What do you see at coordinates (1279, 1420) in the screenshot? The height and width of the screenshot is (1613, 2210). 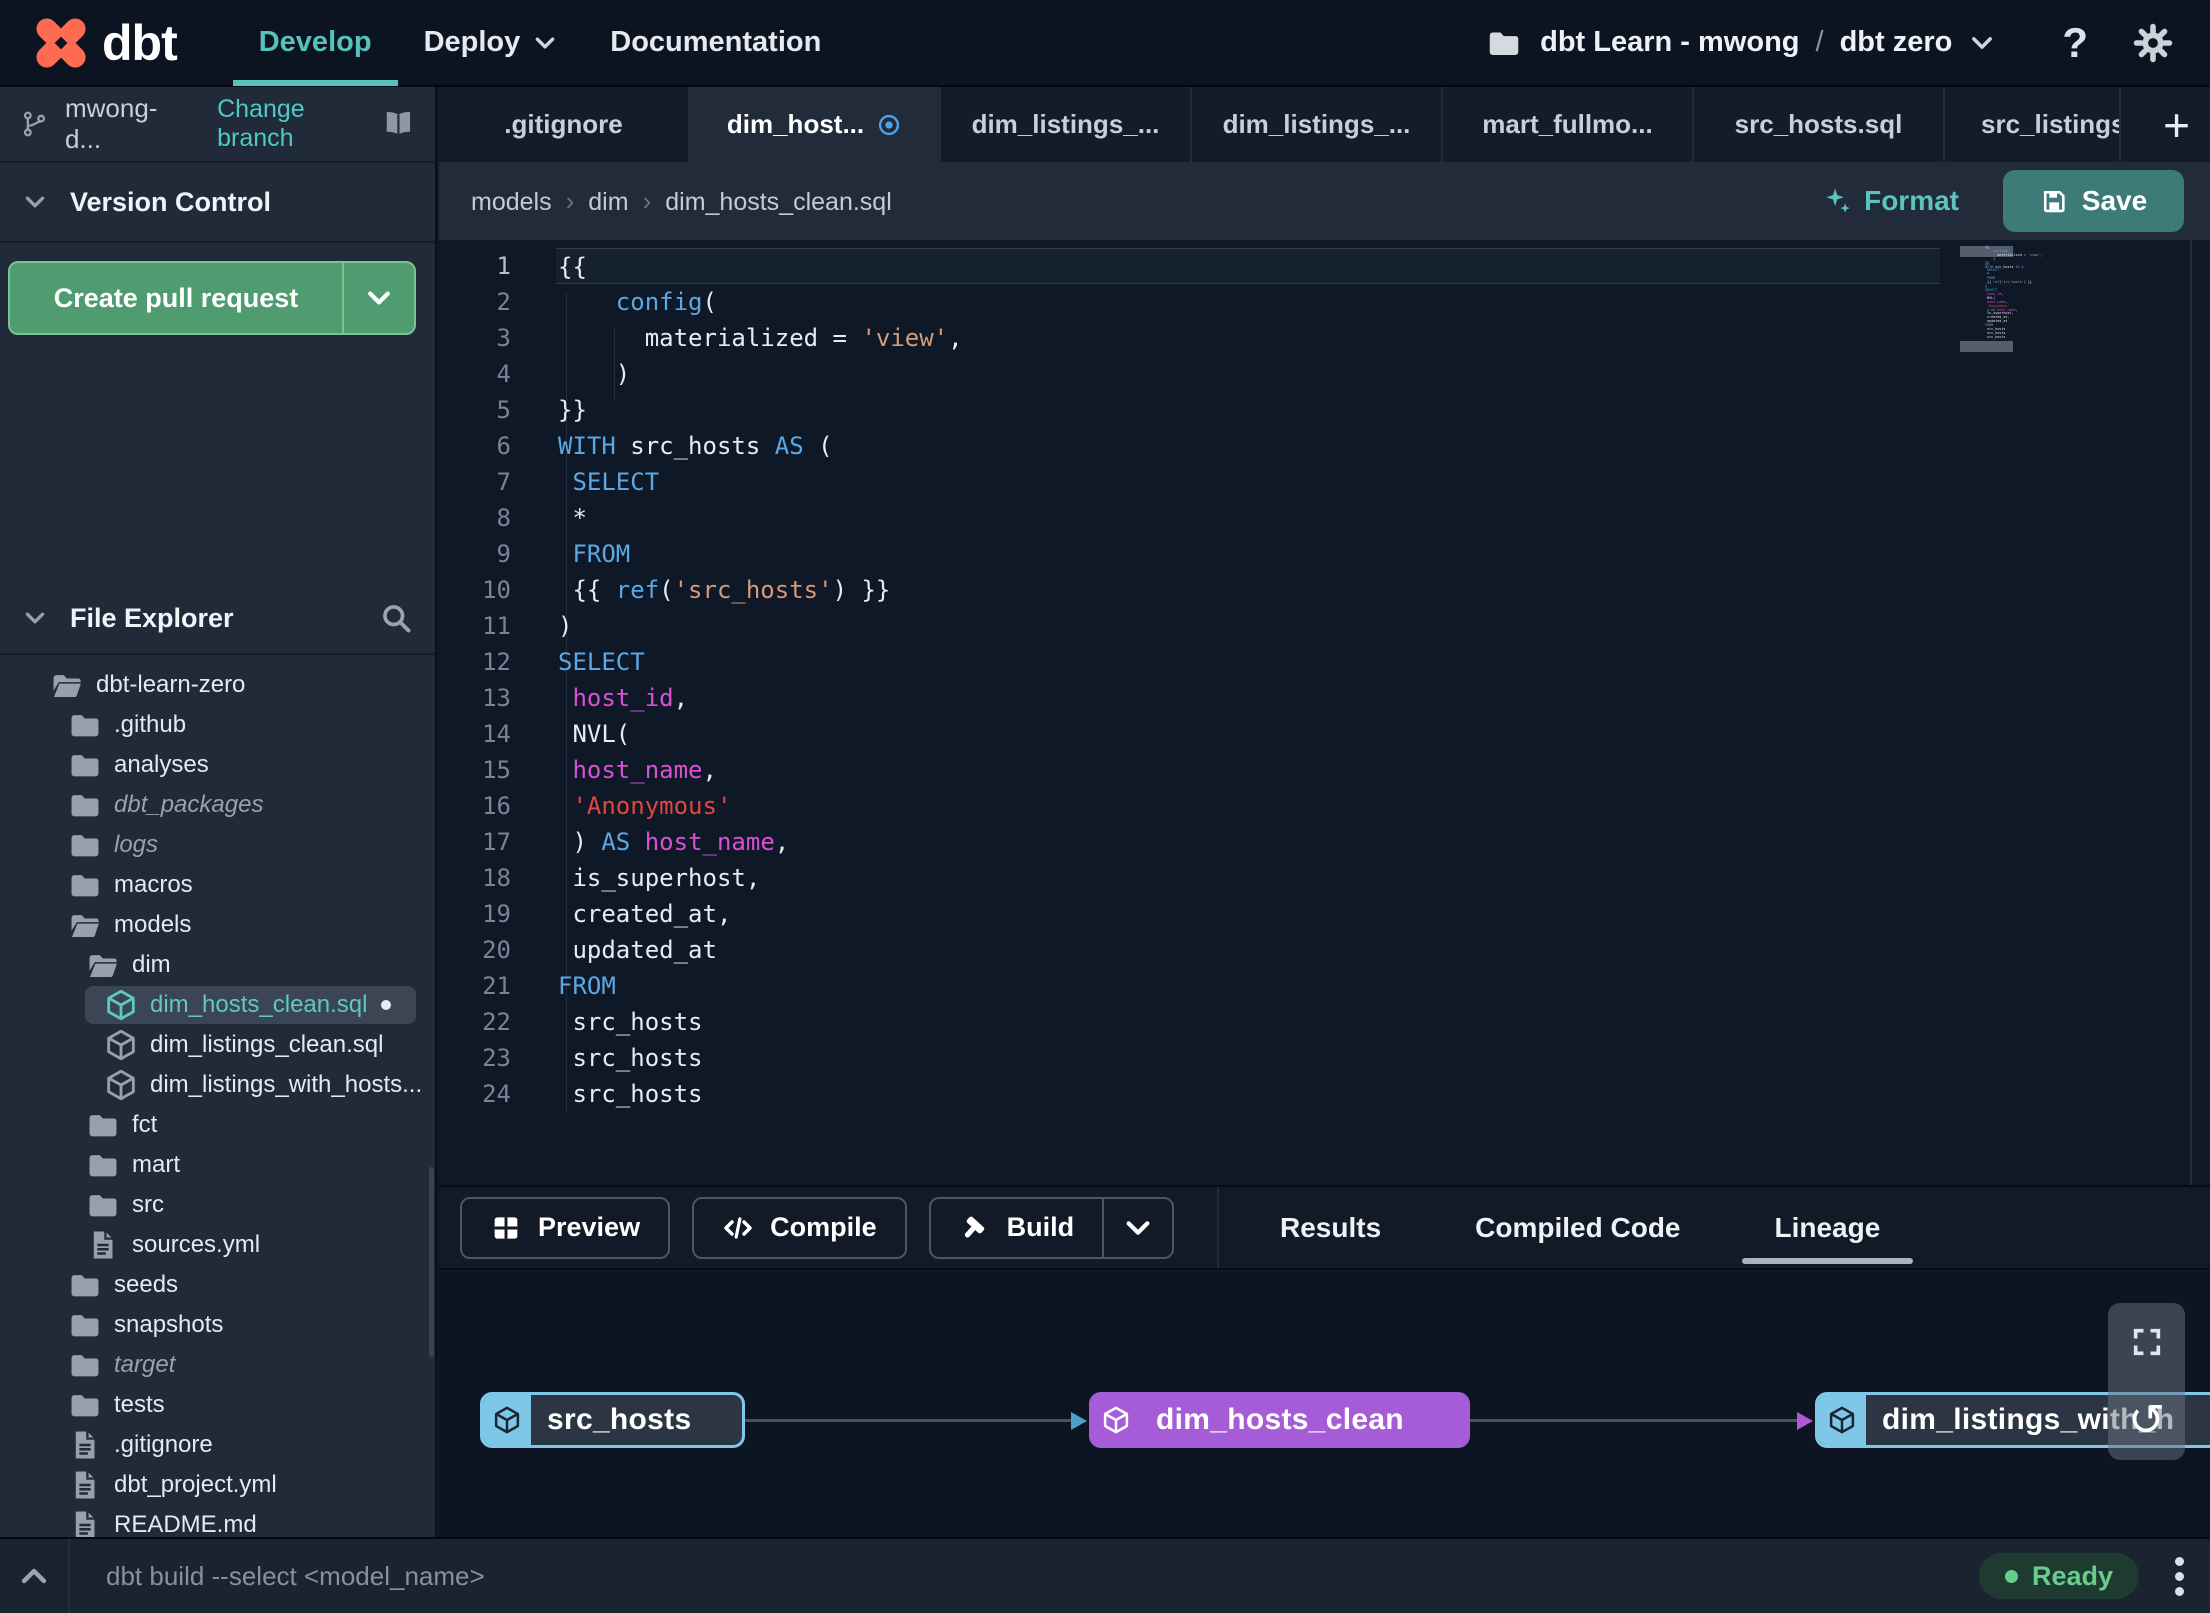 I see `lineage-node-dim-hosts-clean: dim_hosts_clean` at bounding box center [1279, 1420].